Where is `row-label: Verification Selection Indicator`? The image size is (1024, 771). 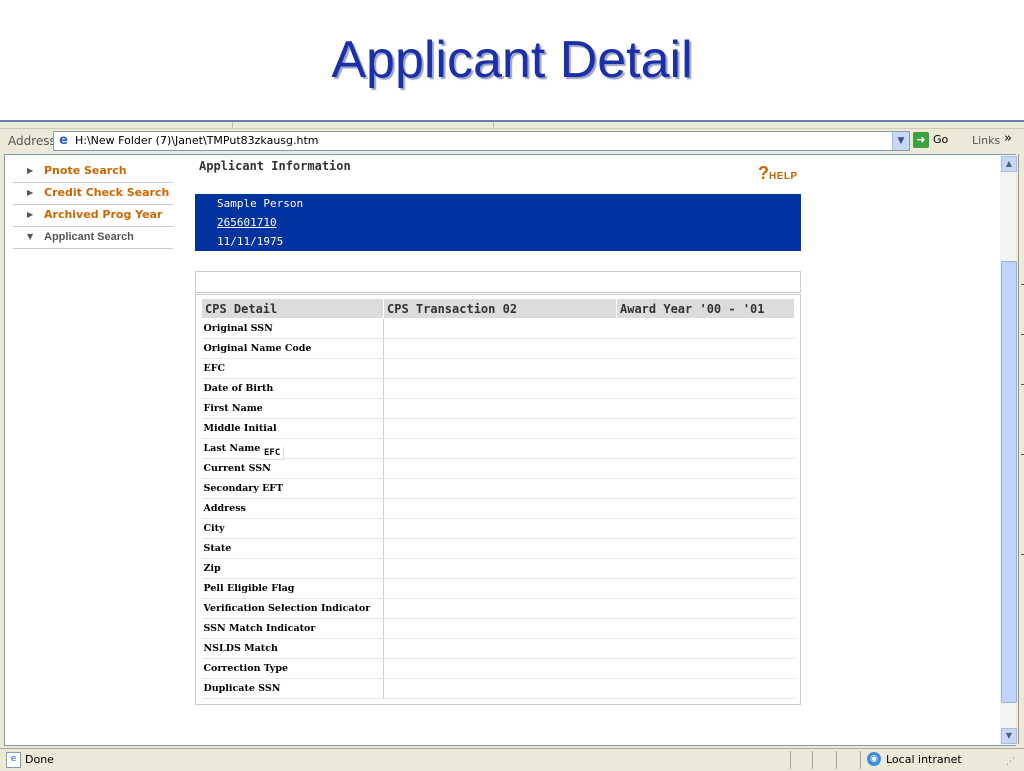
row-label: Verification Selection Indicator is located at coordinates (292, 608).